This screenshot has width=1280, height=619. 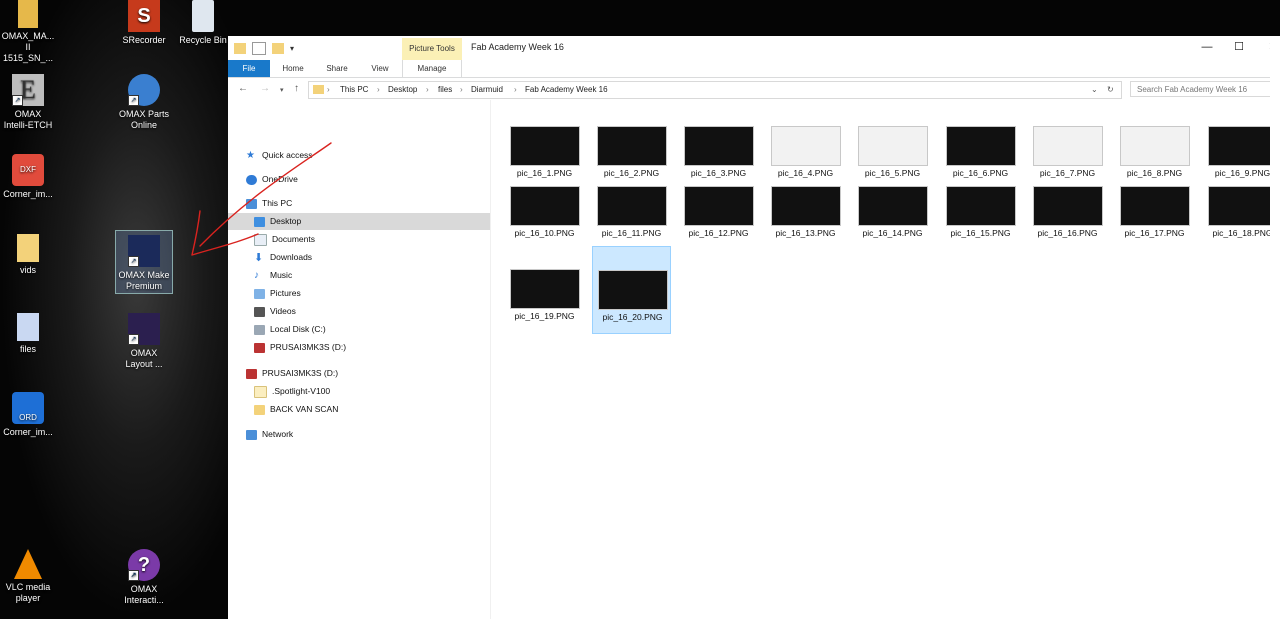 I want to click on nav-documents: Documents, so click(x=284, y=239).